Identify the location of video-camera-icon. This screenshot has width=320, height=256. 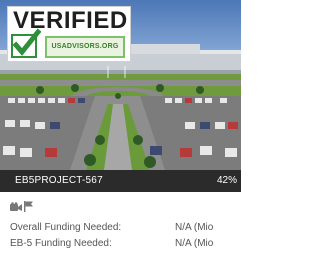
(16, 208).